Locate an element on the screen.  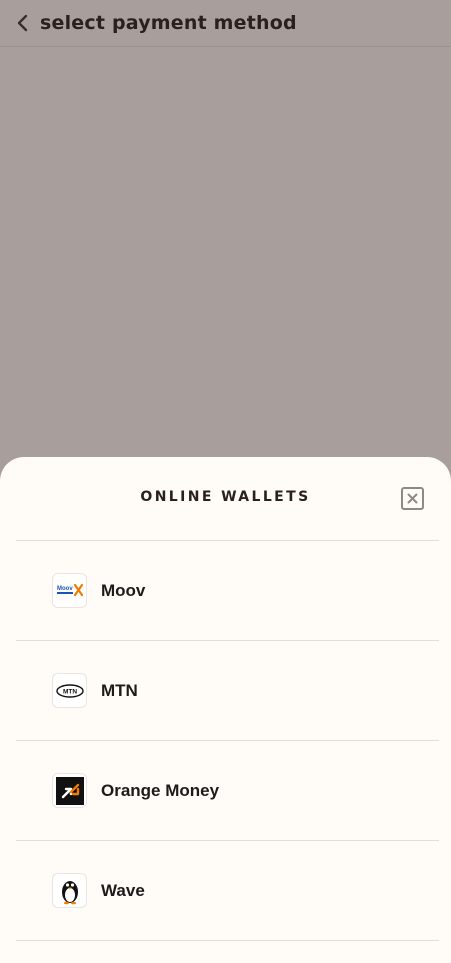
wallet-item-wave: Wave is located at coordinates (227, 891).